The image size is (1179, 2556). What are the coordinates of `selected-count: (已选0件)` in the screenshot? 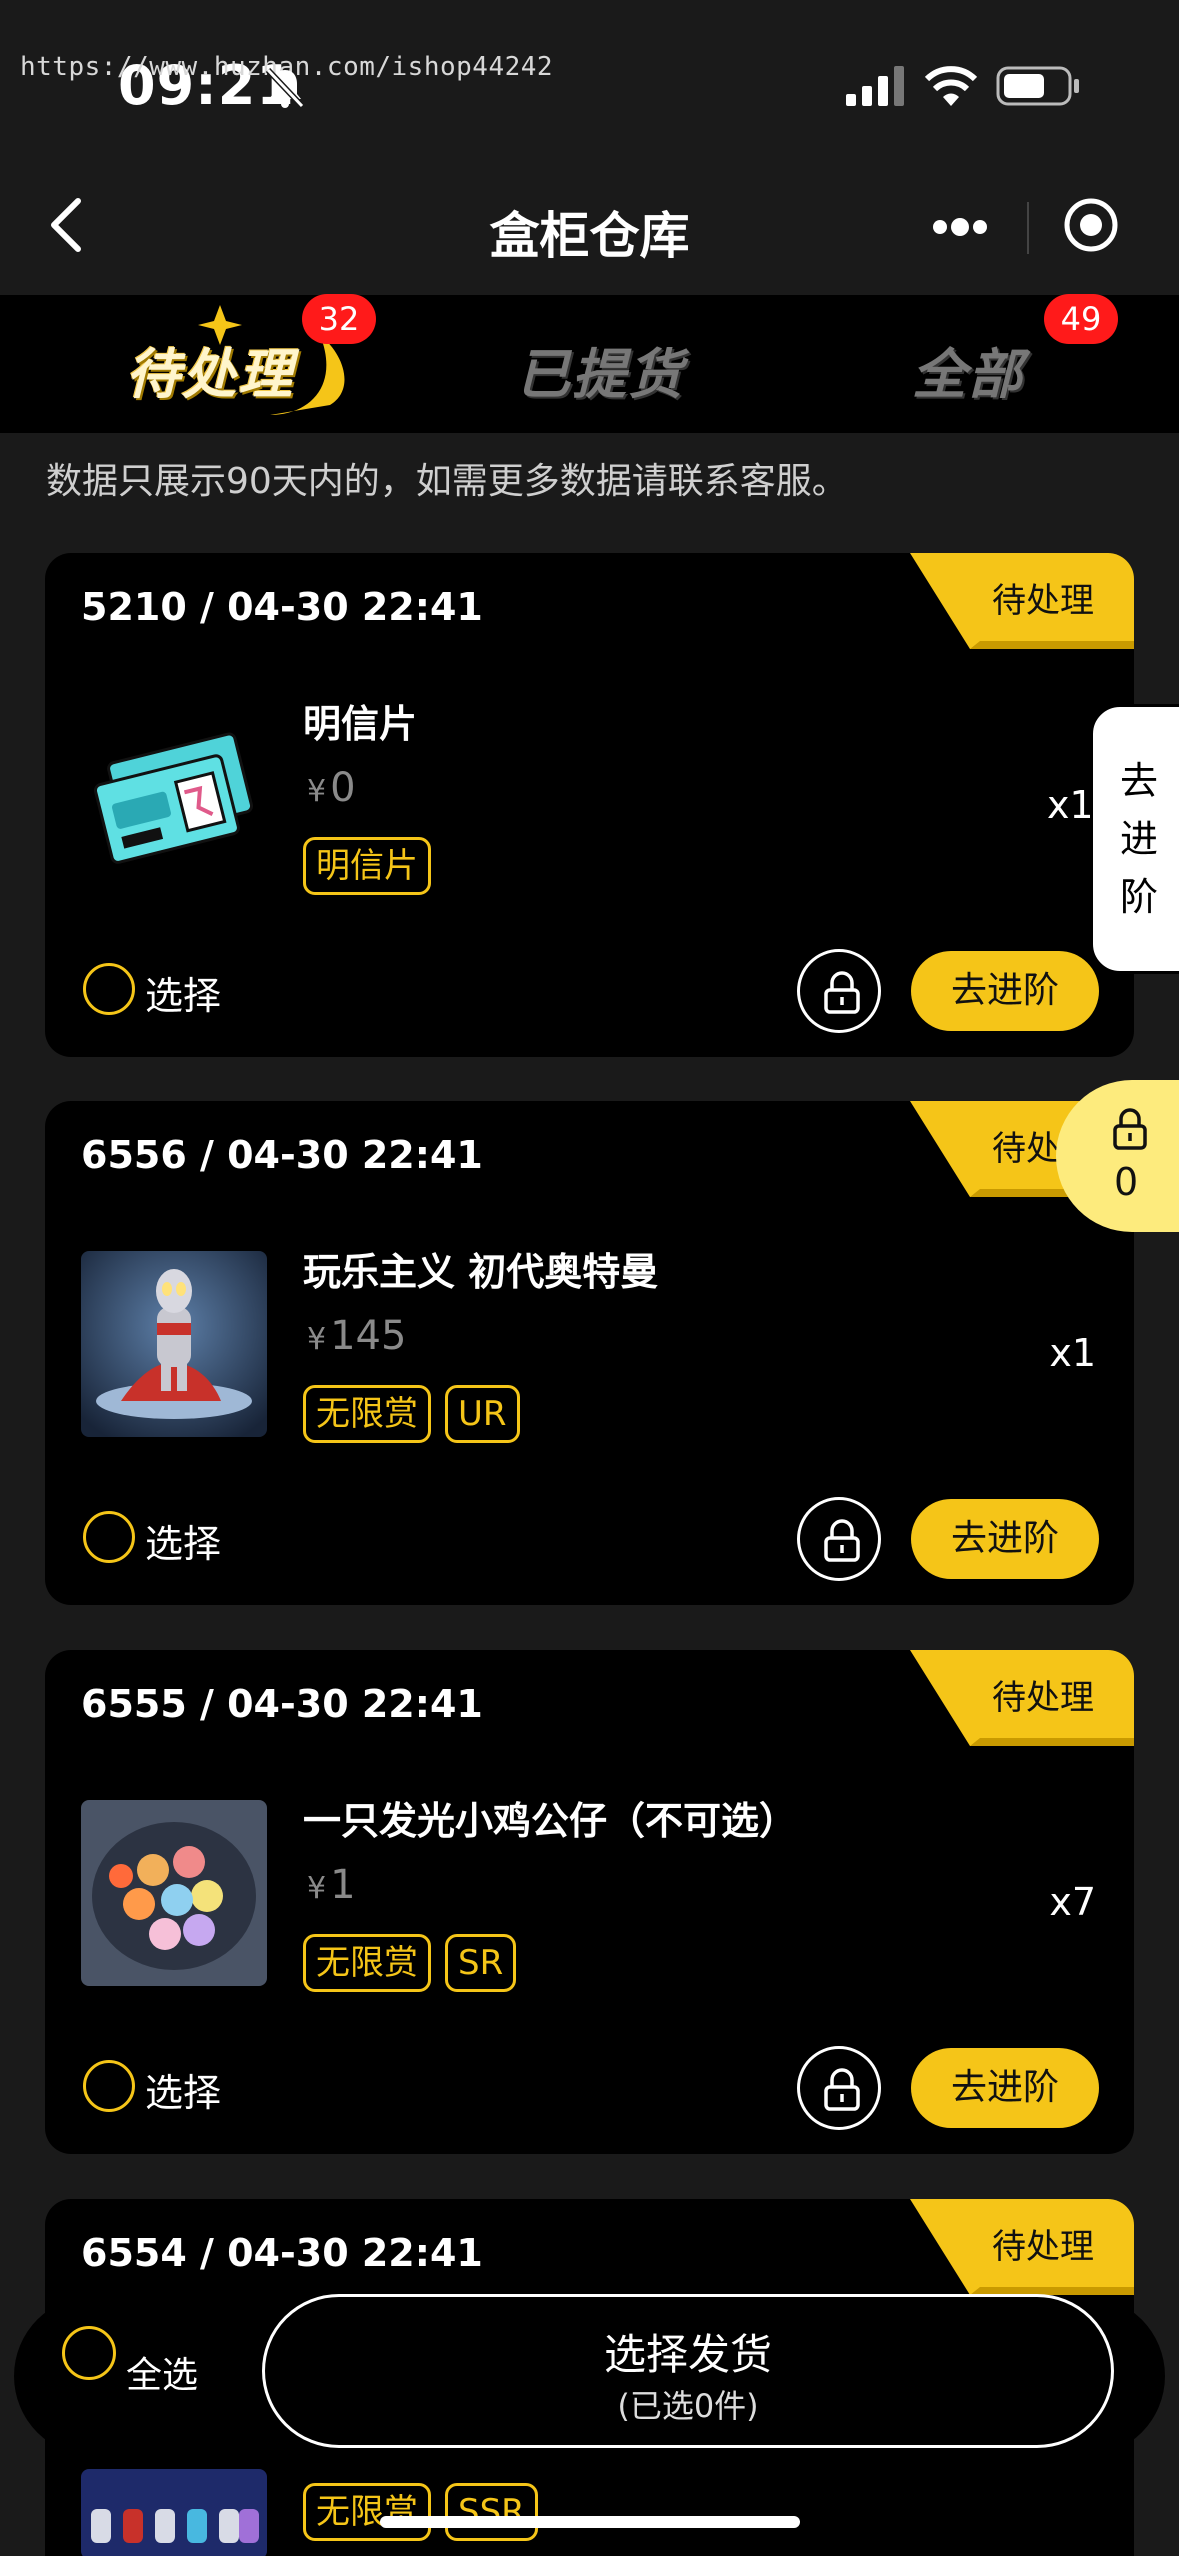 It's located at (688, 2406).